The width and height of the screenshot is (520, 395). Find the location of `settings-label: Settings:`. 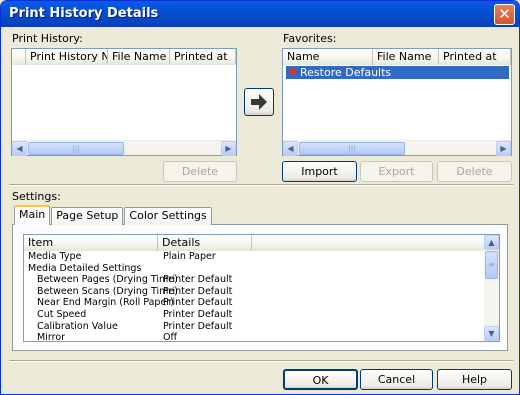

settings-label: Settings: is located at coordinates (36, 196).